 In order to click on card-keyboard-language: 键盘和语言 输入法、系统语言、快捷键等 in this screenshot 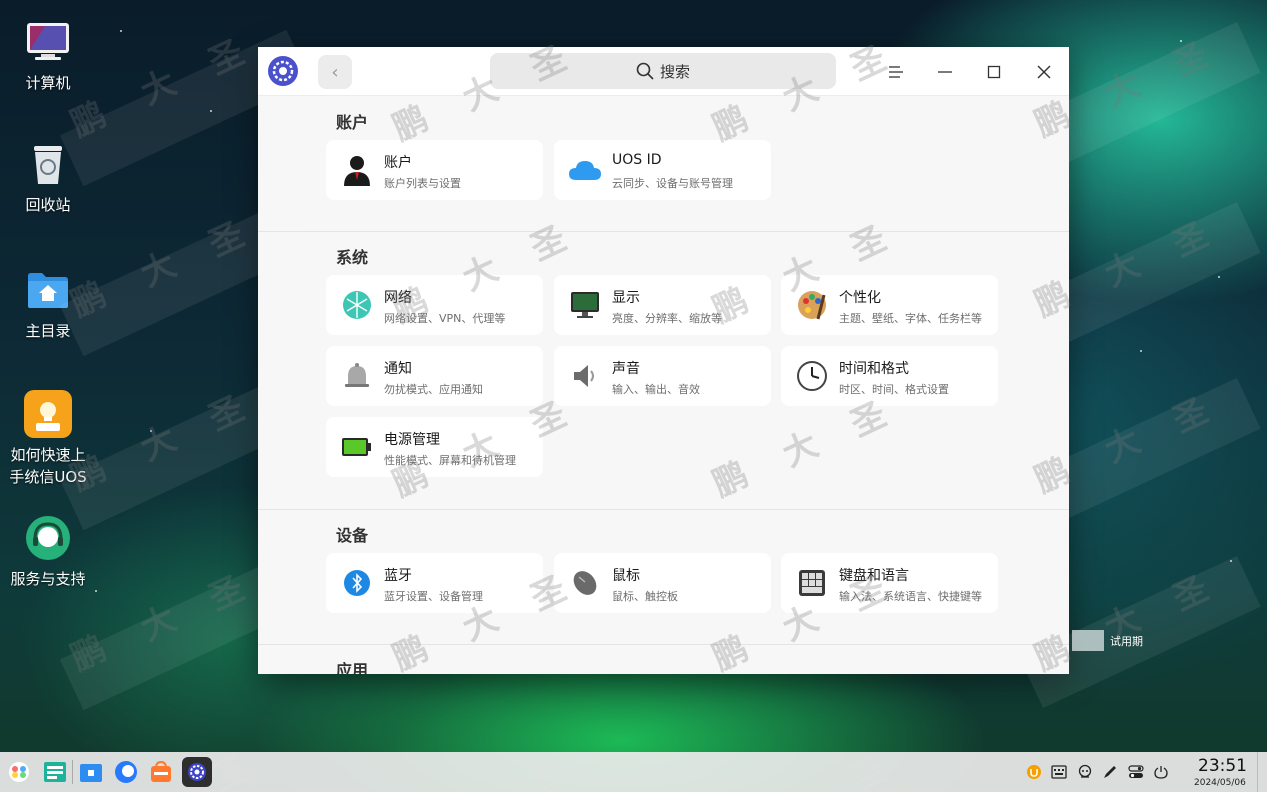, I will do `click(889, 583)`.